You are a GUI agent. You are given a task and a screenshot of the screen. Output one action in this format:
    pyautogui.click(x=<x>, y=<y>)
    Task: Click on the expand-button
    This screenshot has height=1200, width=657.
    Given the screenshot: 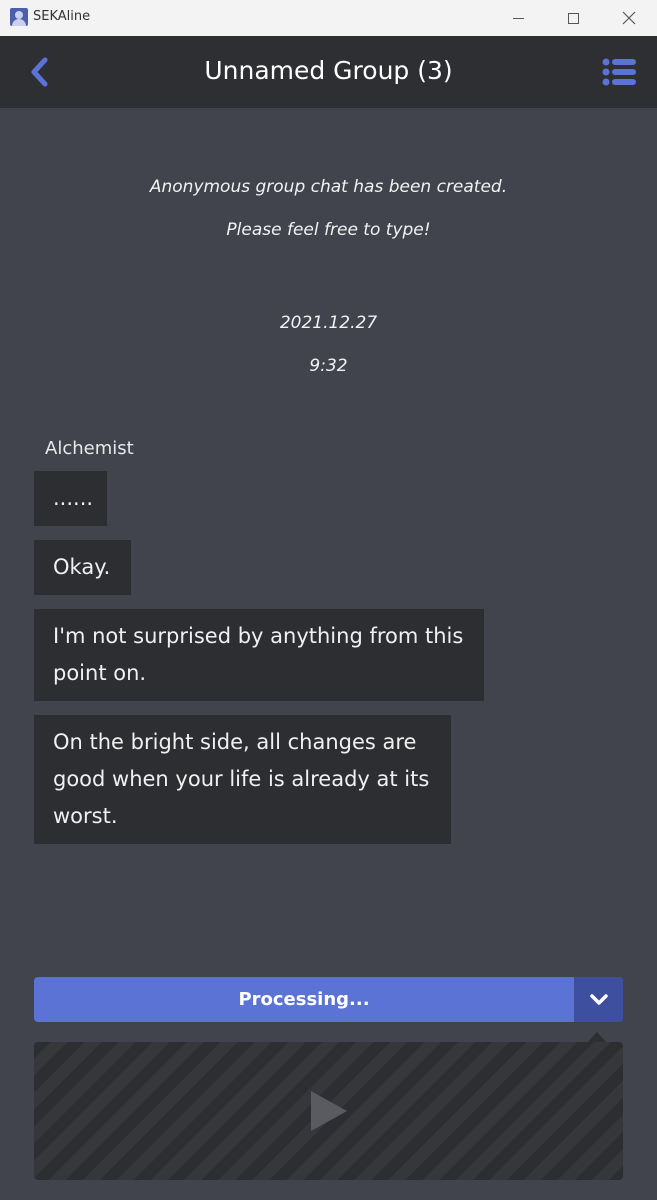 What is the action you would take?
    pyautogui.click(x=598, y=999)
    